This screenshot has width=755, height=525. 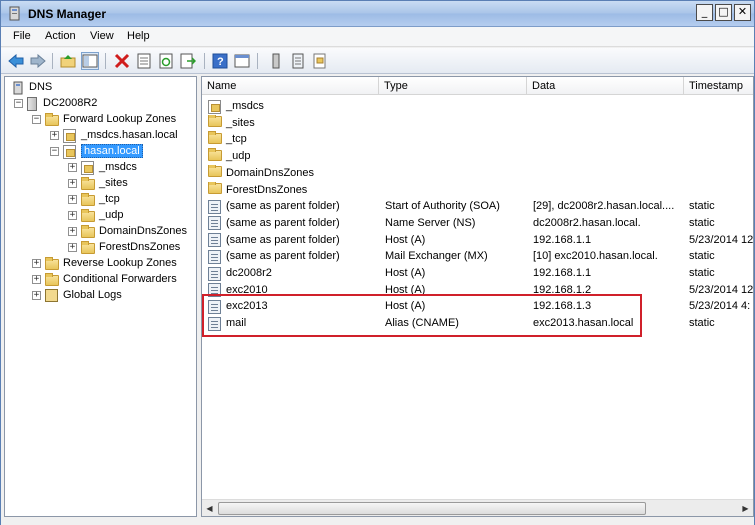 What do you see at coordinates (113, 183) in the screenshot?
I see `tree-label: _sites` at bounding box center [113, 183].